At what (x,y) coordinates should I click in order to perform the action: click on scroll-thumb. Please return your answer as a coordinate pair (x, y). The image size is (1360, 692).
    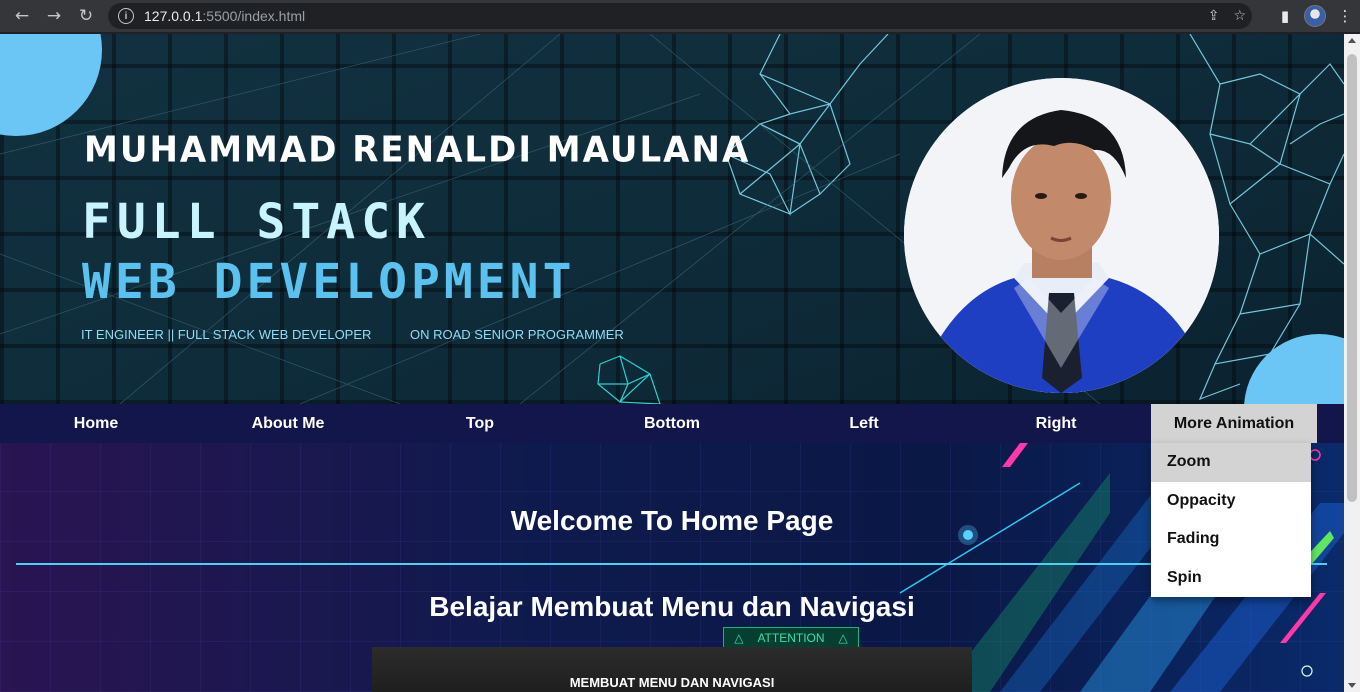
    Looking at the image, I should click on (1352, 278).